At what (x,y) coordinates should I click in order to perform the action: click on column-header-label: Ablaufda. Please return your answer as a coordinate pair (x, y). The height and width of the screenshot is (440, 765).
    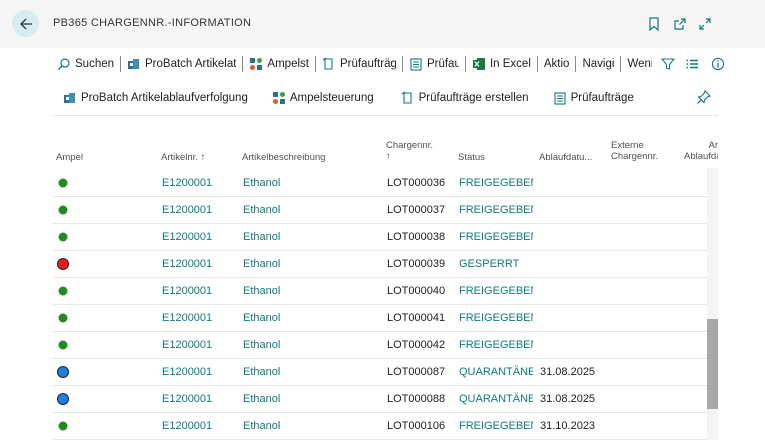
    Looking at the image, I should click on (701, 156).